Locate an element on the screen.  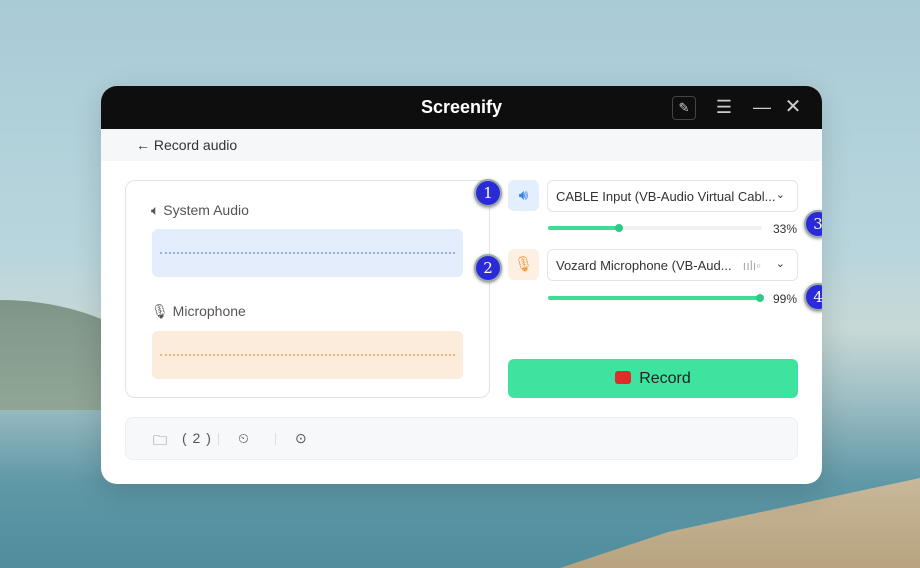
microphone-icon: 🎙︎ is located at coordinates (162, 311).